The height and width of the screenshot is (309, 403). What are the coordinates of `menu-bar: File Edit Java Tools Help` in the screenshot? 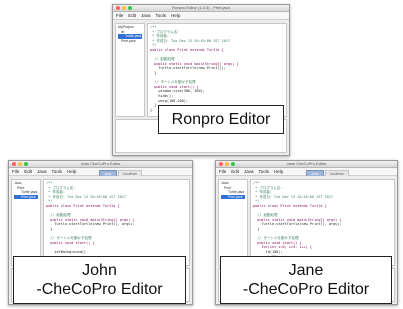 It's located at (201, 16).